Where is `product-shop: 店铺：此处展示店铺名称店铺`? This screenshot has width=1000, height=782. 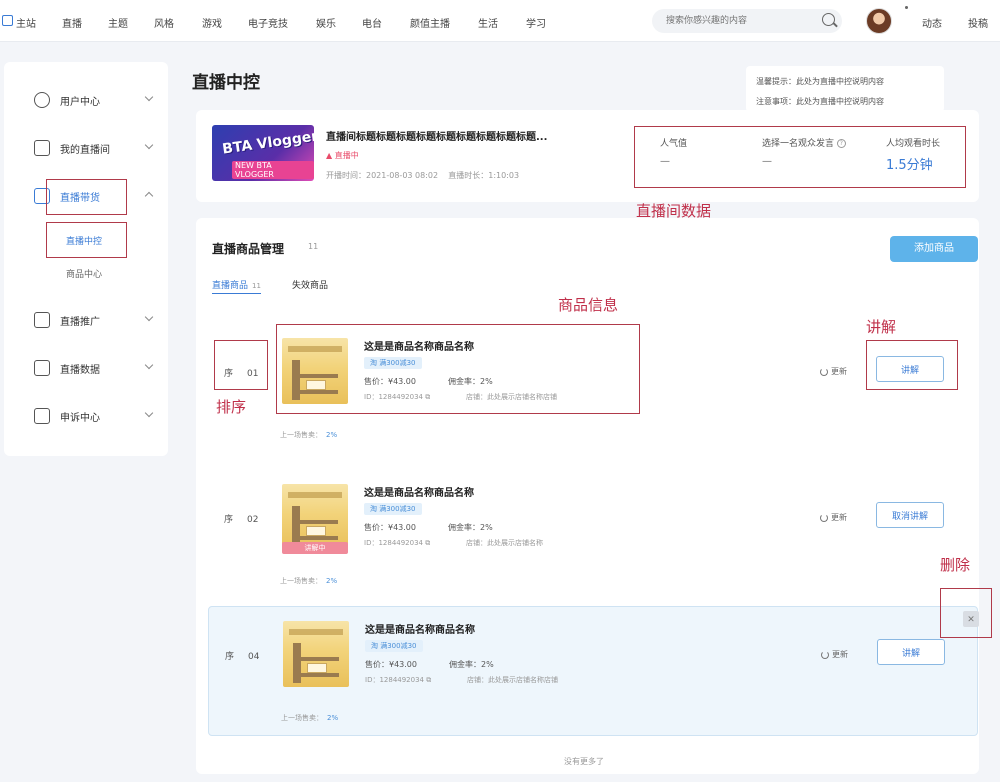
product-shop: 店铺：此处展示店铺名称店铺 is located at coordinates (512, 680).